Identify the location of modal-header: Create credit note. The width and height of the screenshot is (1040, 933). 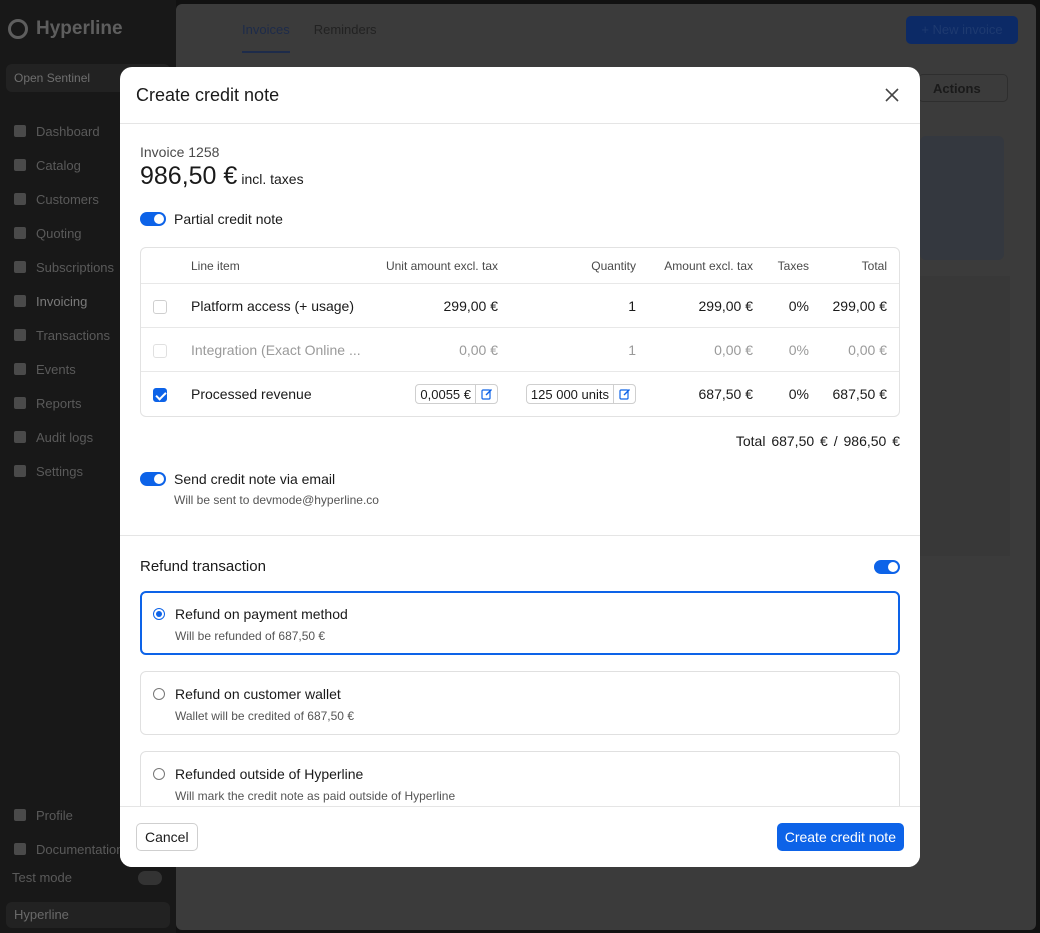
(520, 95).